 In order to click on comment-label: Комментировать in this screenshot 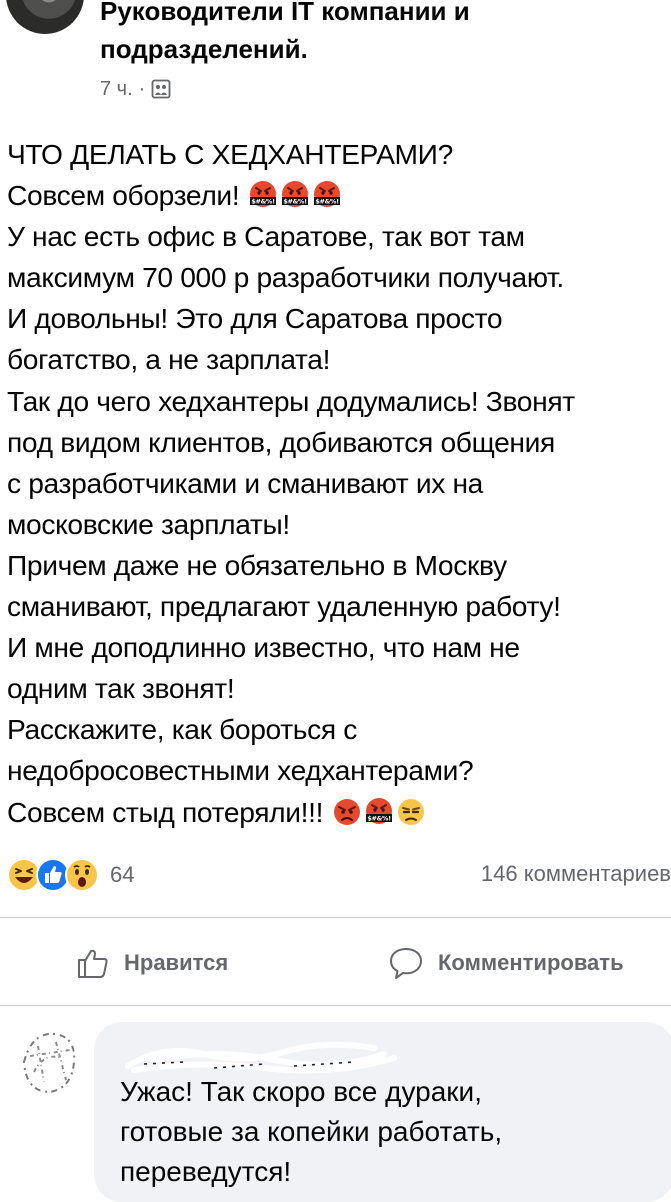, I will do `click(531, 962)`.